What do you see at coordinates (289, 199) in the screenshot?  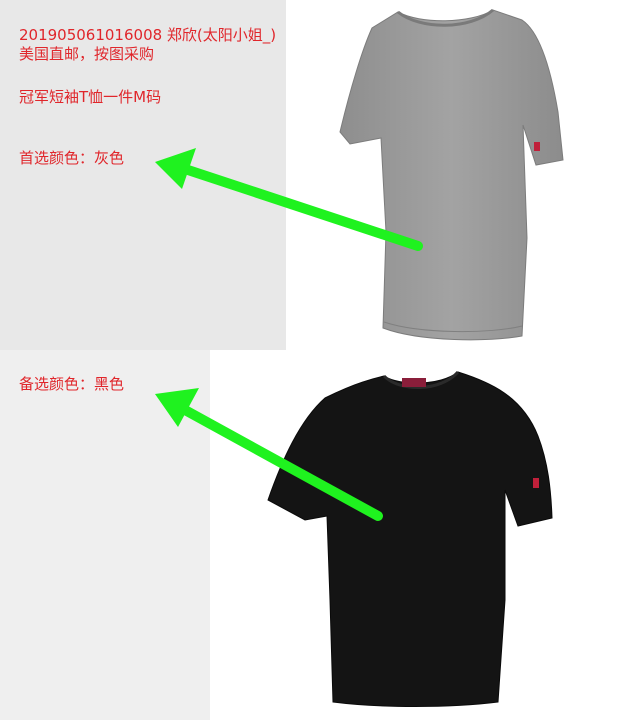 I see `arrow-to-gray-shirt` at bounding box center [289, 199].